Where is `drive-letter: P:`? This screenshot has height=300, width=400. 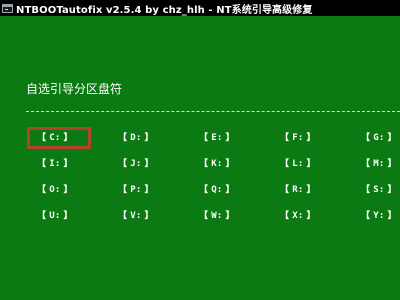 drive-letter: P: is located at coordinates (136, 190).